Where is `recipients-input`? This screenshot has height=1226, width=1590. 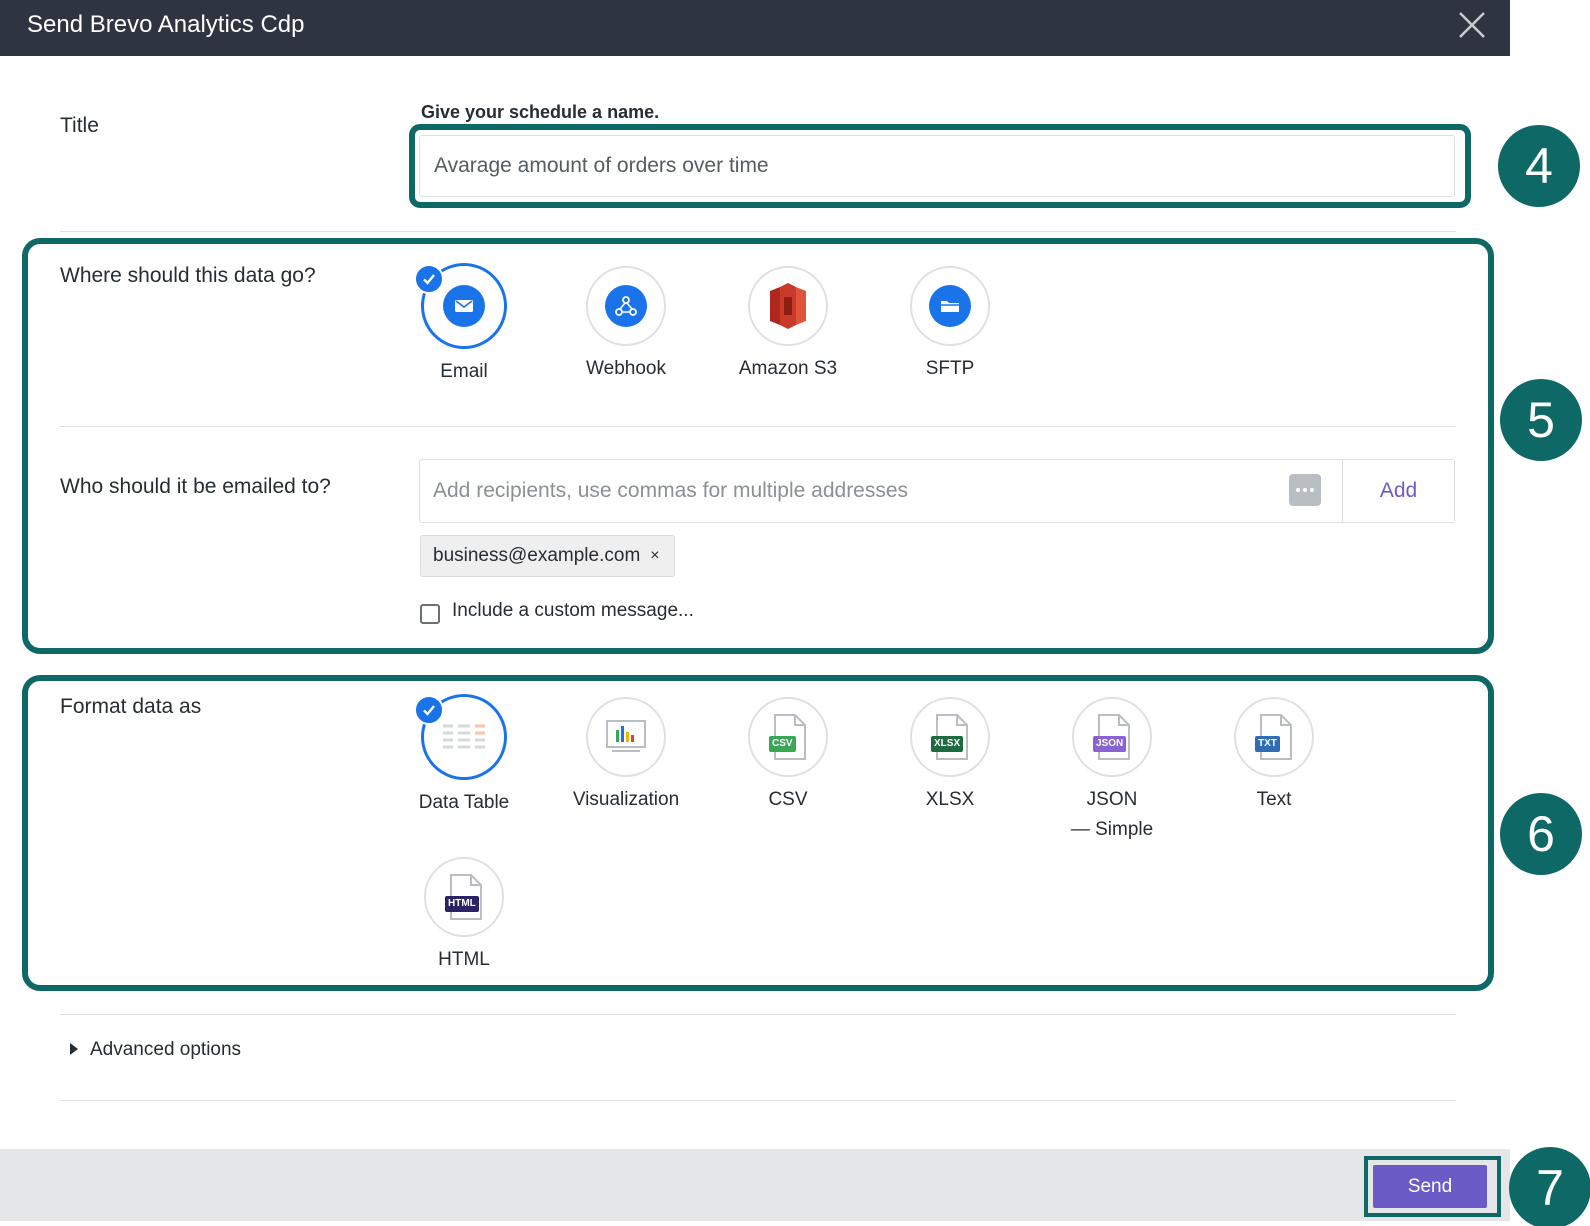 recipients-input is located at coordinates (859, 491).